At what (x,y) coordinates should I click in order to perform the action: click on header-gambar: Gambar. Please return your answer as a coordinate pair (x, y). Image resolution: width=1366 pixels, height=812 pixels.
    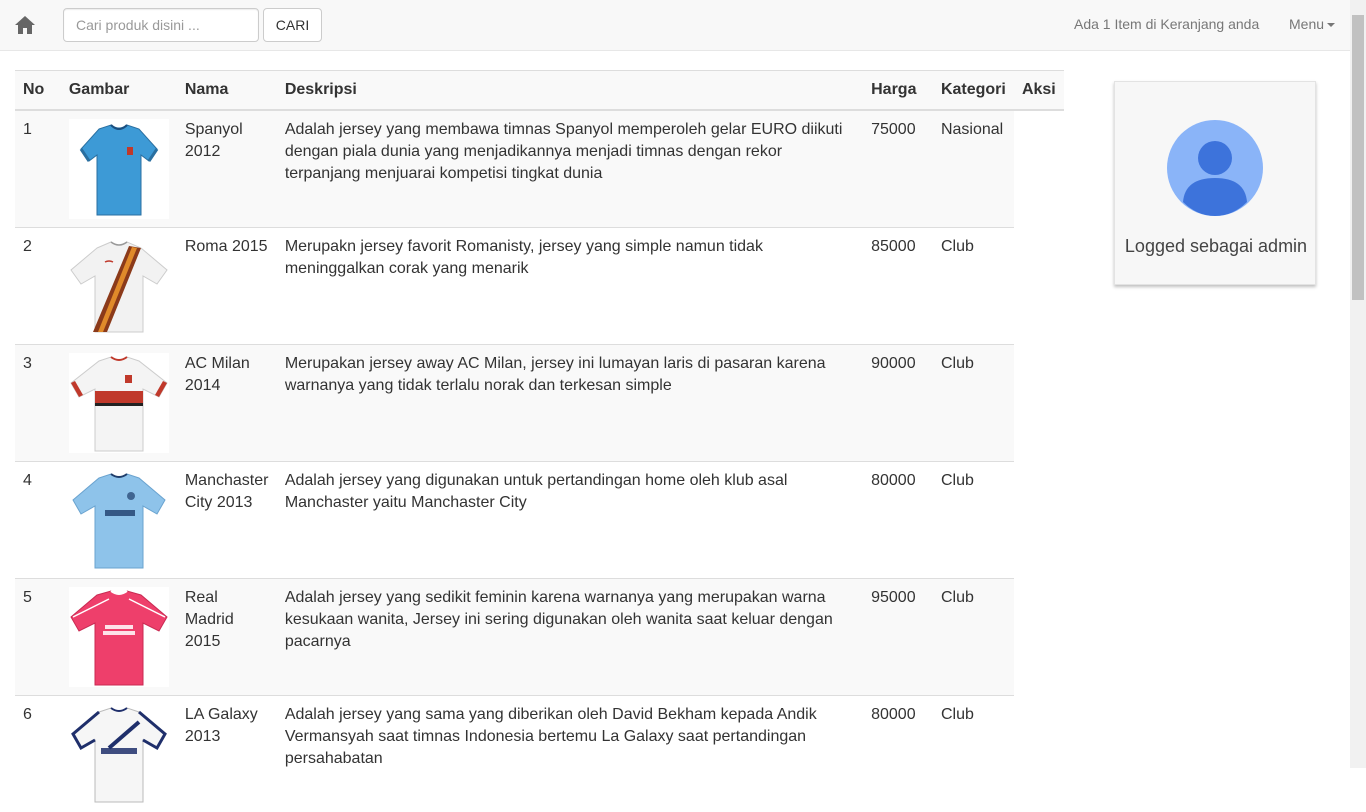
    Looking at the image, I should click on (118, 90).